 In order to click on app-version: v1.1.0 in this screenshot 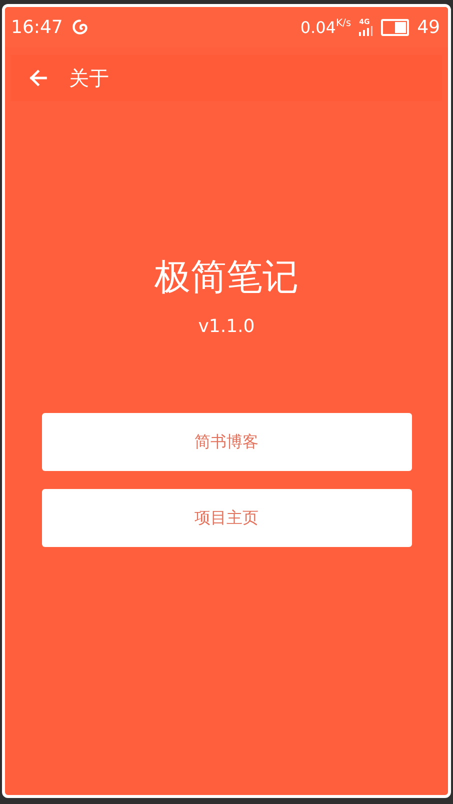, I will do `click(226, 326)`.